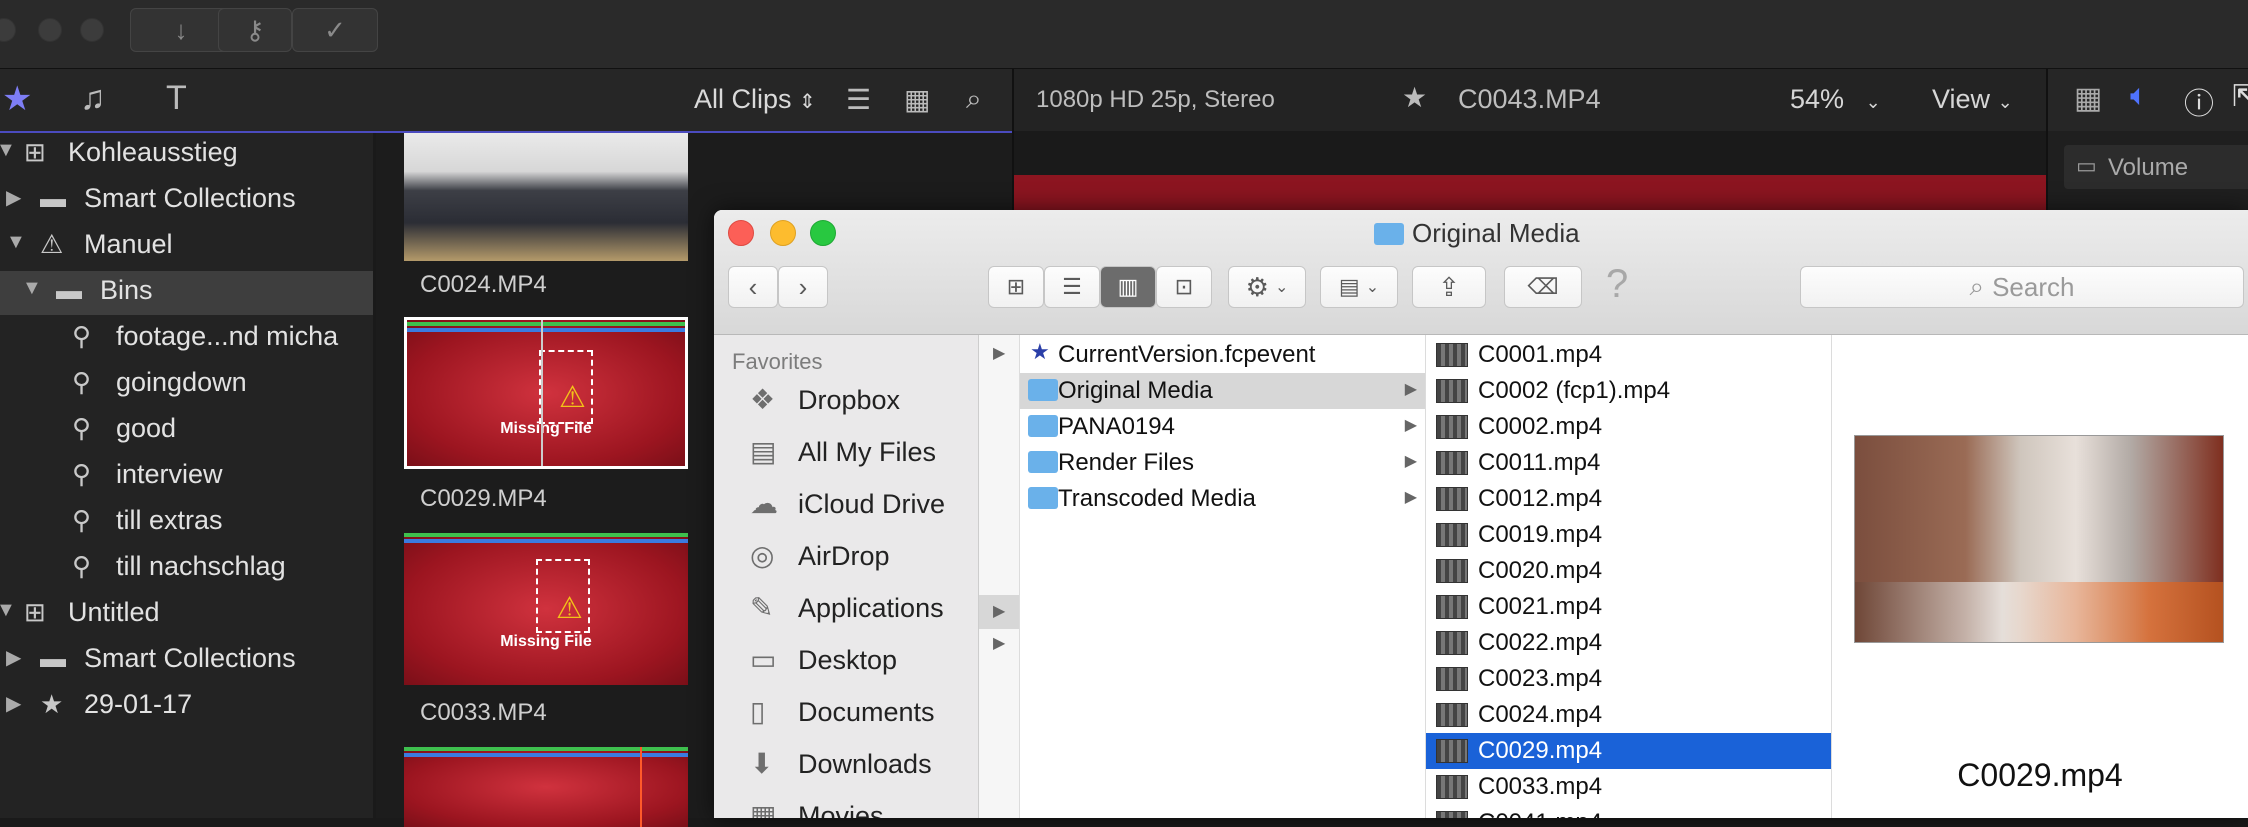  What do you see at coordinates (546, 393) in the screenshot?
I see `clip-thumbnail-selected: ⚠ Missing File` at bounding box center [546, 393].